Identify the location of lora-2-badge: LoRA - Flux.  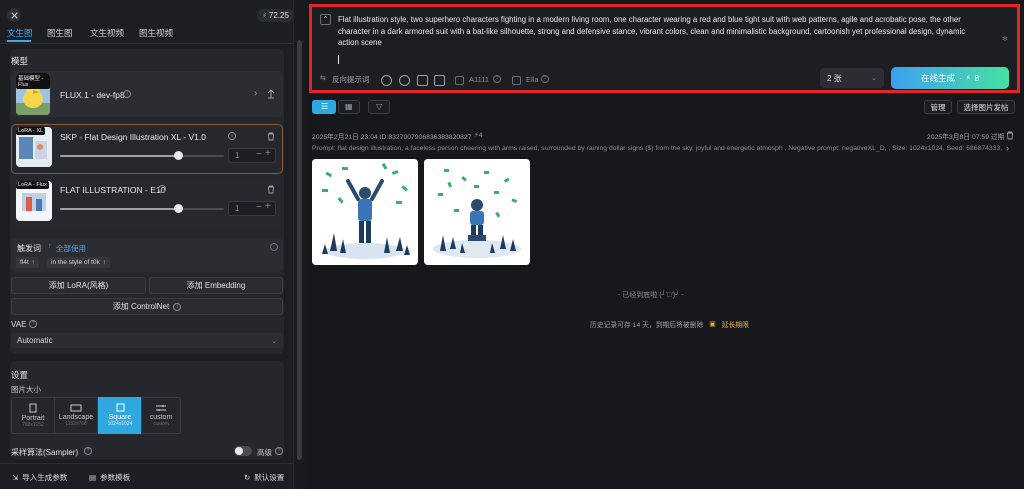
(32, 185).